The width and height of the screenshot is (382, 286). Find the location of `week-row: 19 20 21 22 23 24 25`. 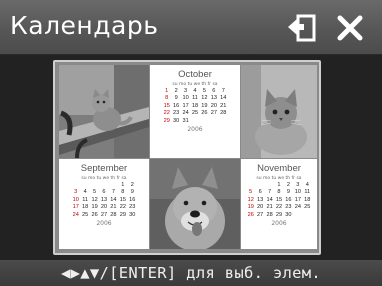

week-row: 19 20 21 22 23 24 25 is located at coordinates (279, 207).